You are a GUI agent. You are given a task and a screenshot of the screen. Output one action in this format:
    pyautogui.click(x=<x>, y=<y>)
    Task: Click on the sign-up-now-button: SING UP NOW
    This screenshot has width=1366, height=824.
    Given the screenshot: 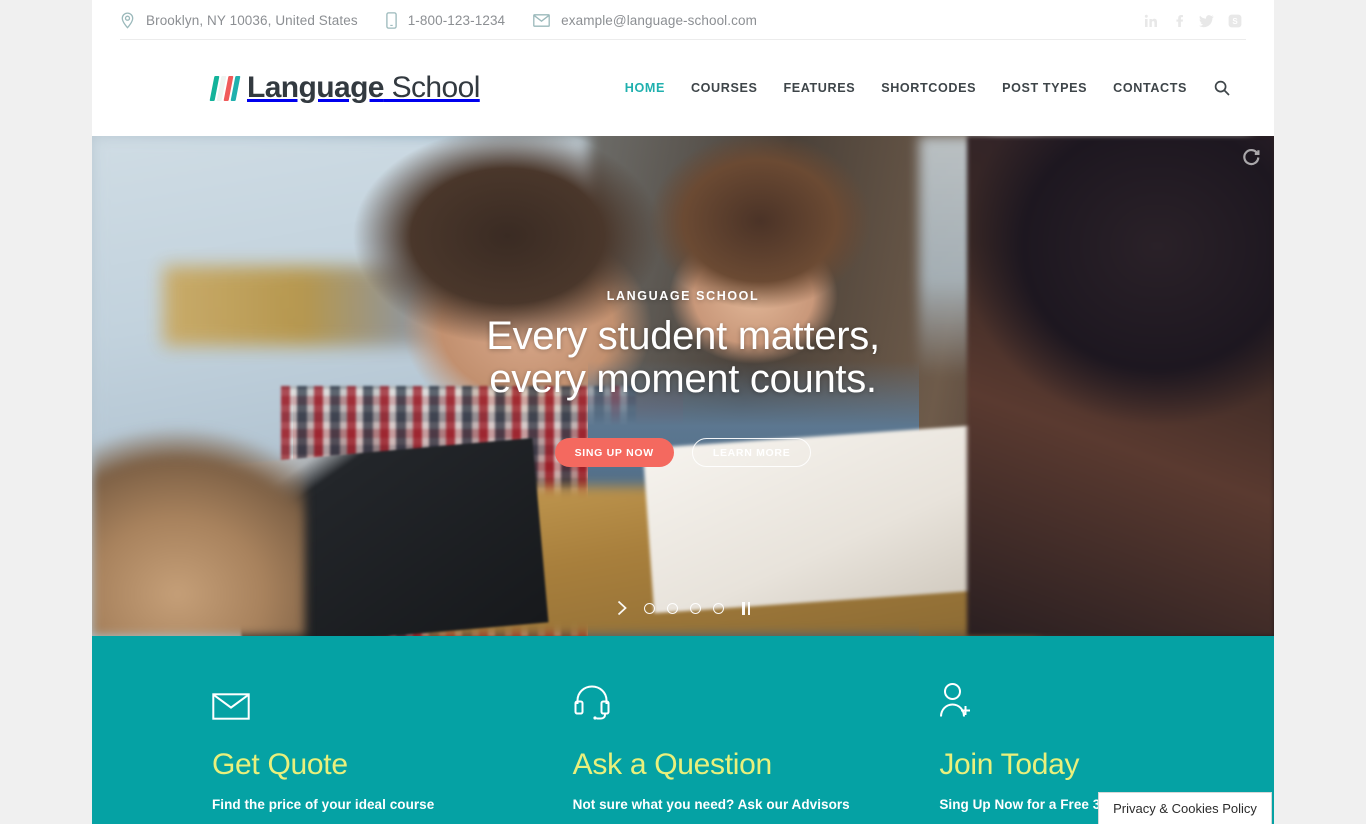 What is the action you would take?
    pyautogui.click(x=614, y=453)
    